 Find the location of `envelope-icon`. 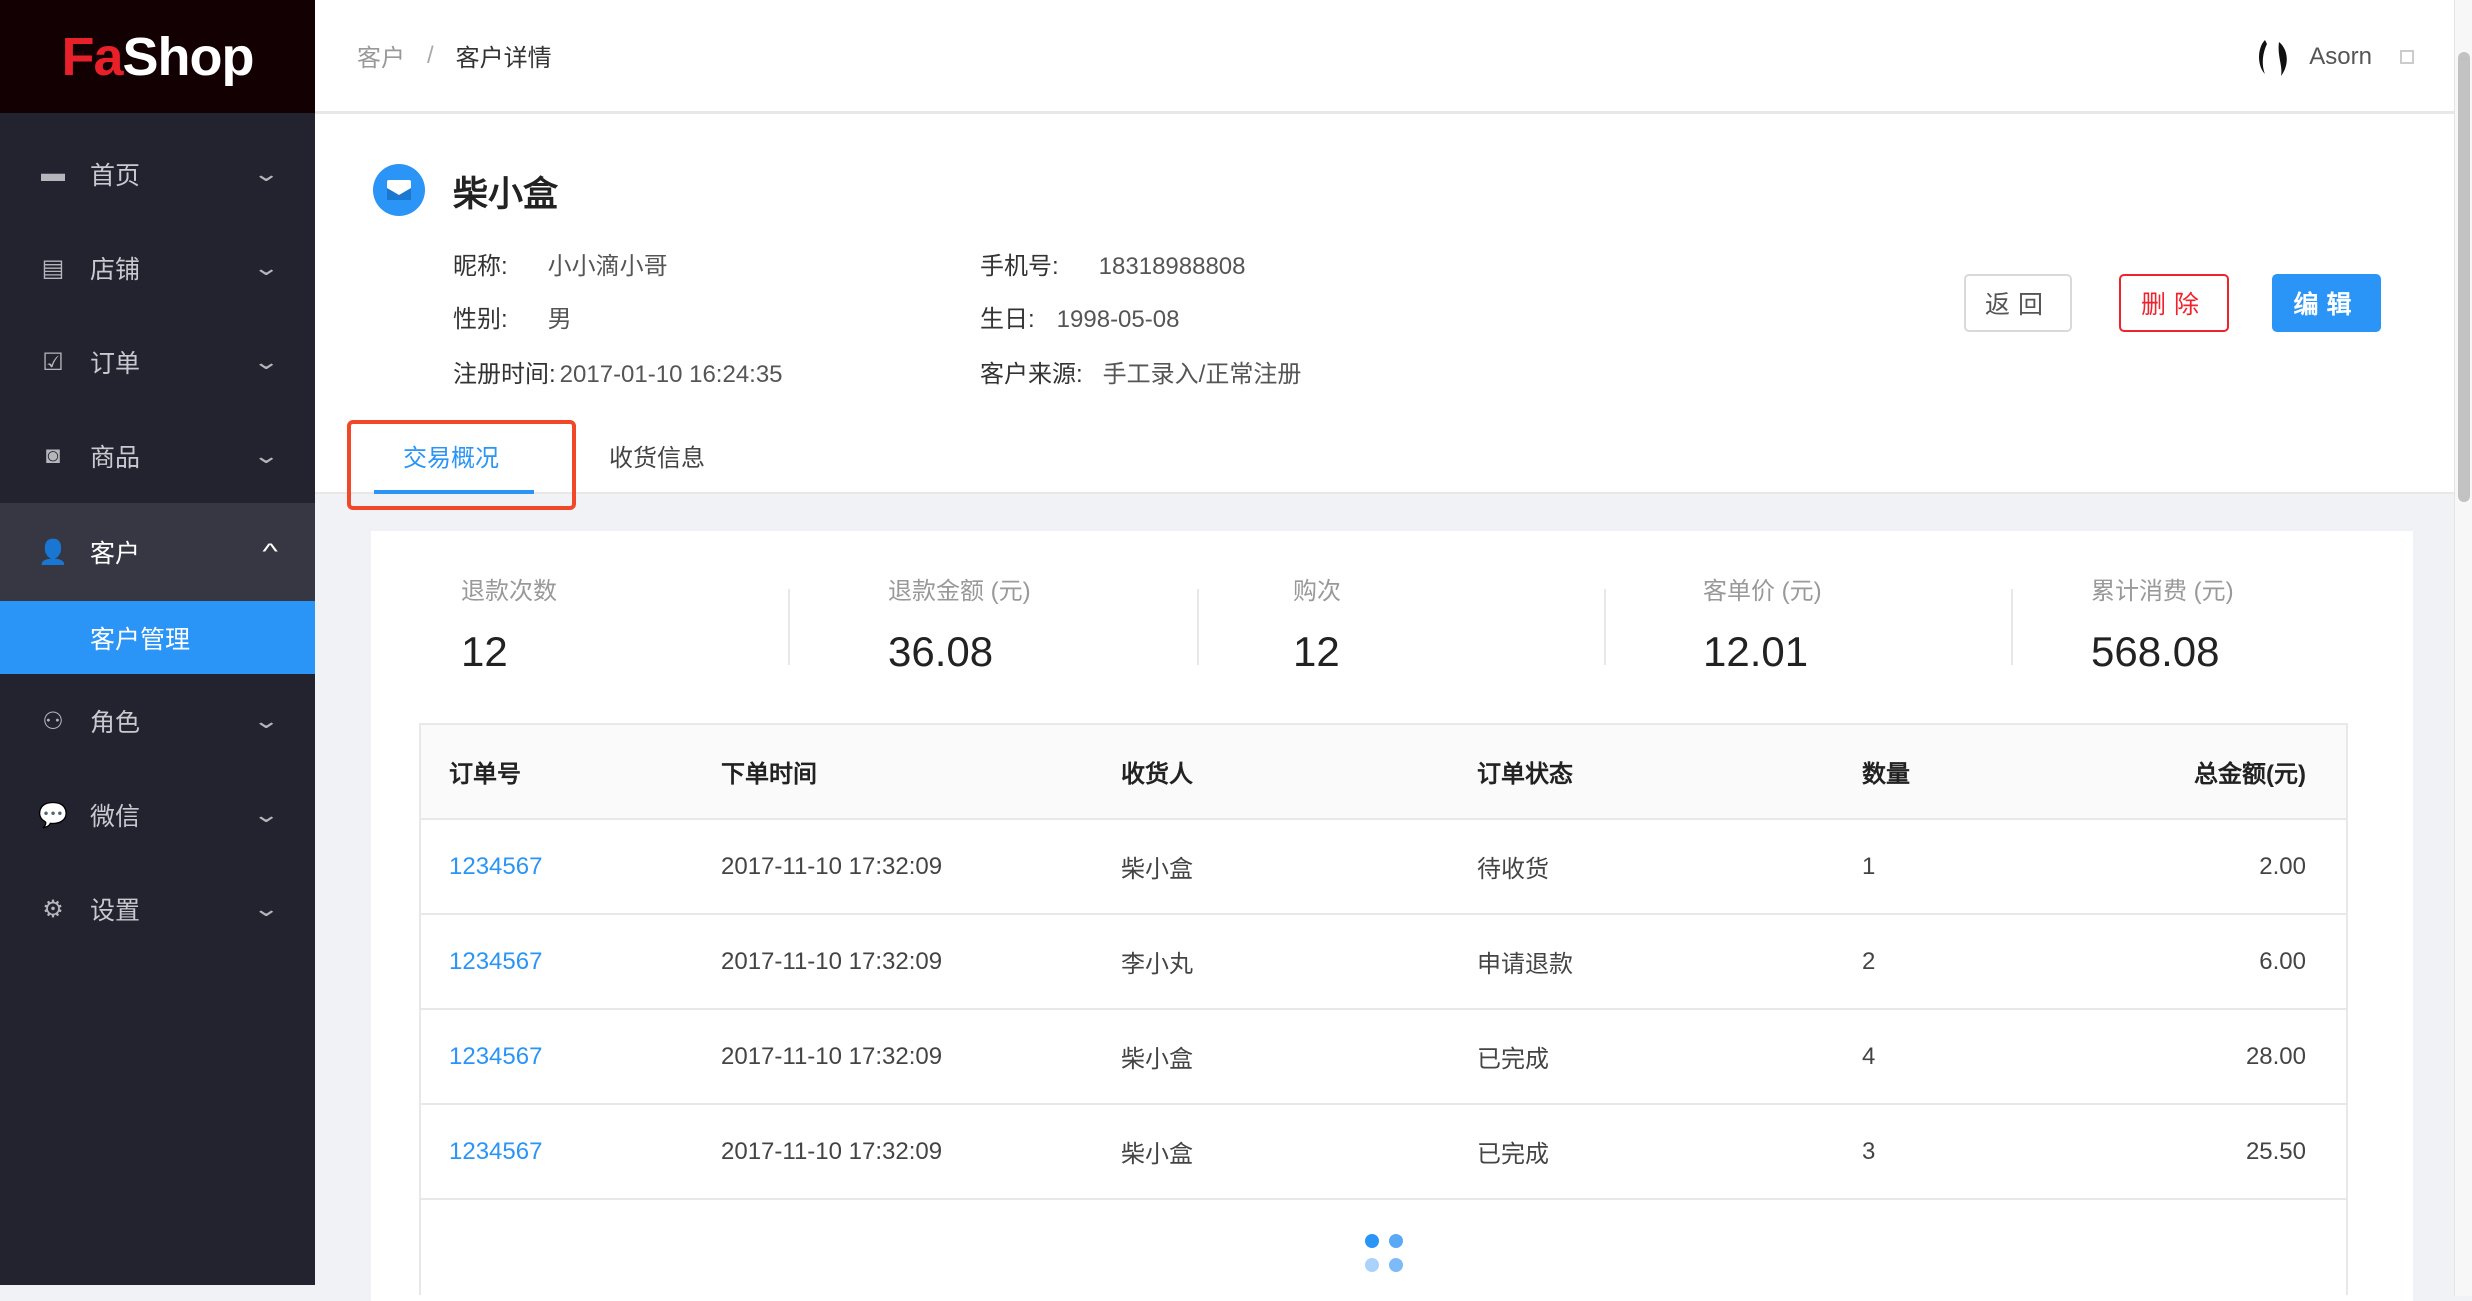

envelope-icon is located at coordinates (399, 190).